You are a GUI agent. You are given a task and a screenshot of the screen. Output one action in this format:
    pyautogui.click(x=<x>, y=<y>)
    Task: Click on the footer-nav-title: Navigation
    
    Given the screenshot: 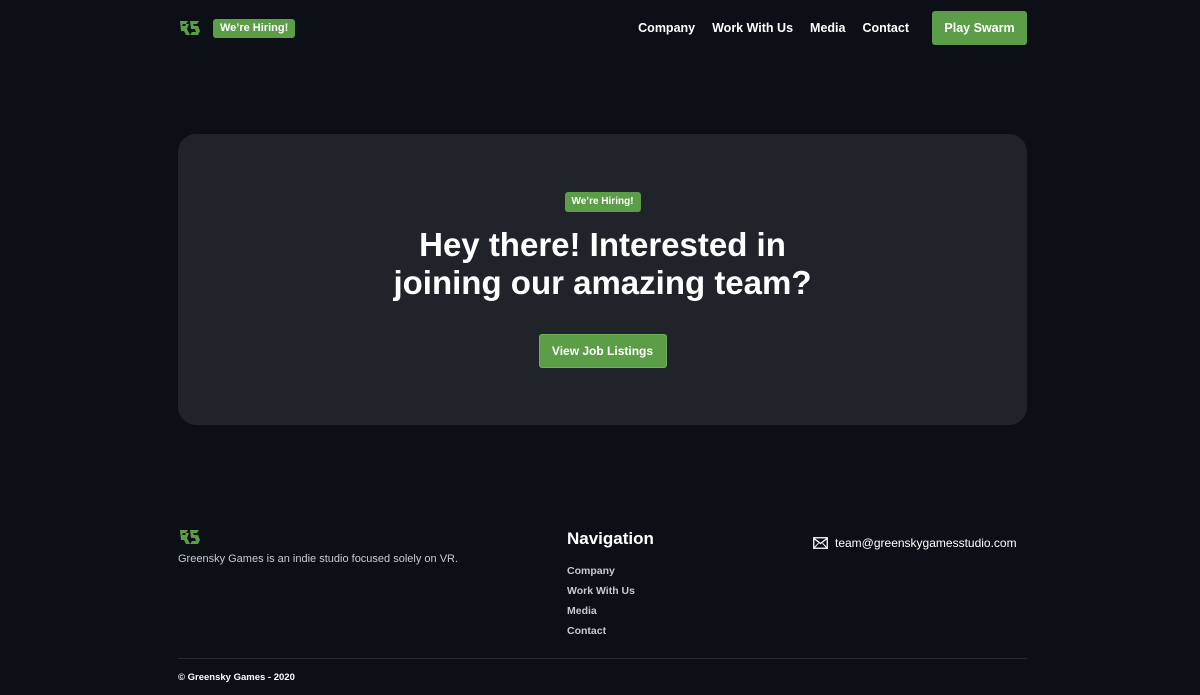 What is the action you would take?
    pyautogui.click(x=610, y=538)
    